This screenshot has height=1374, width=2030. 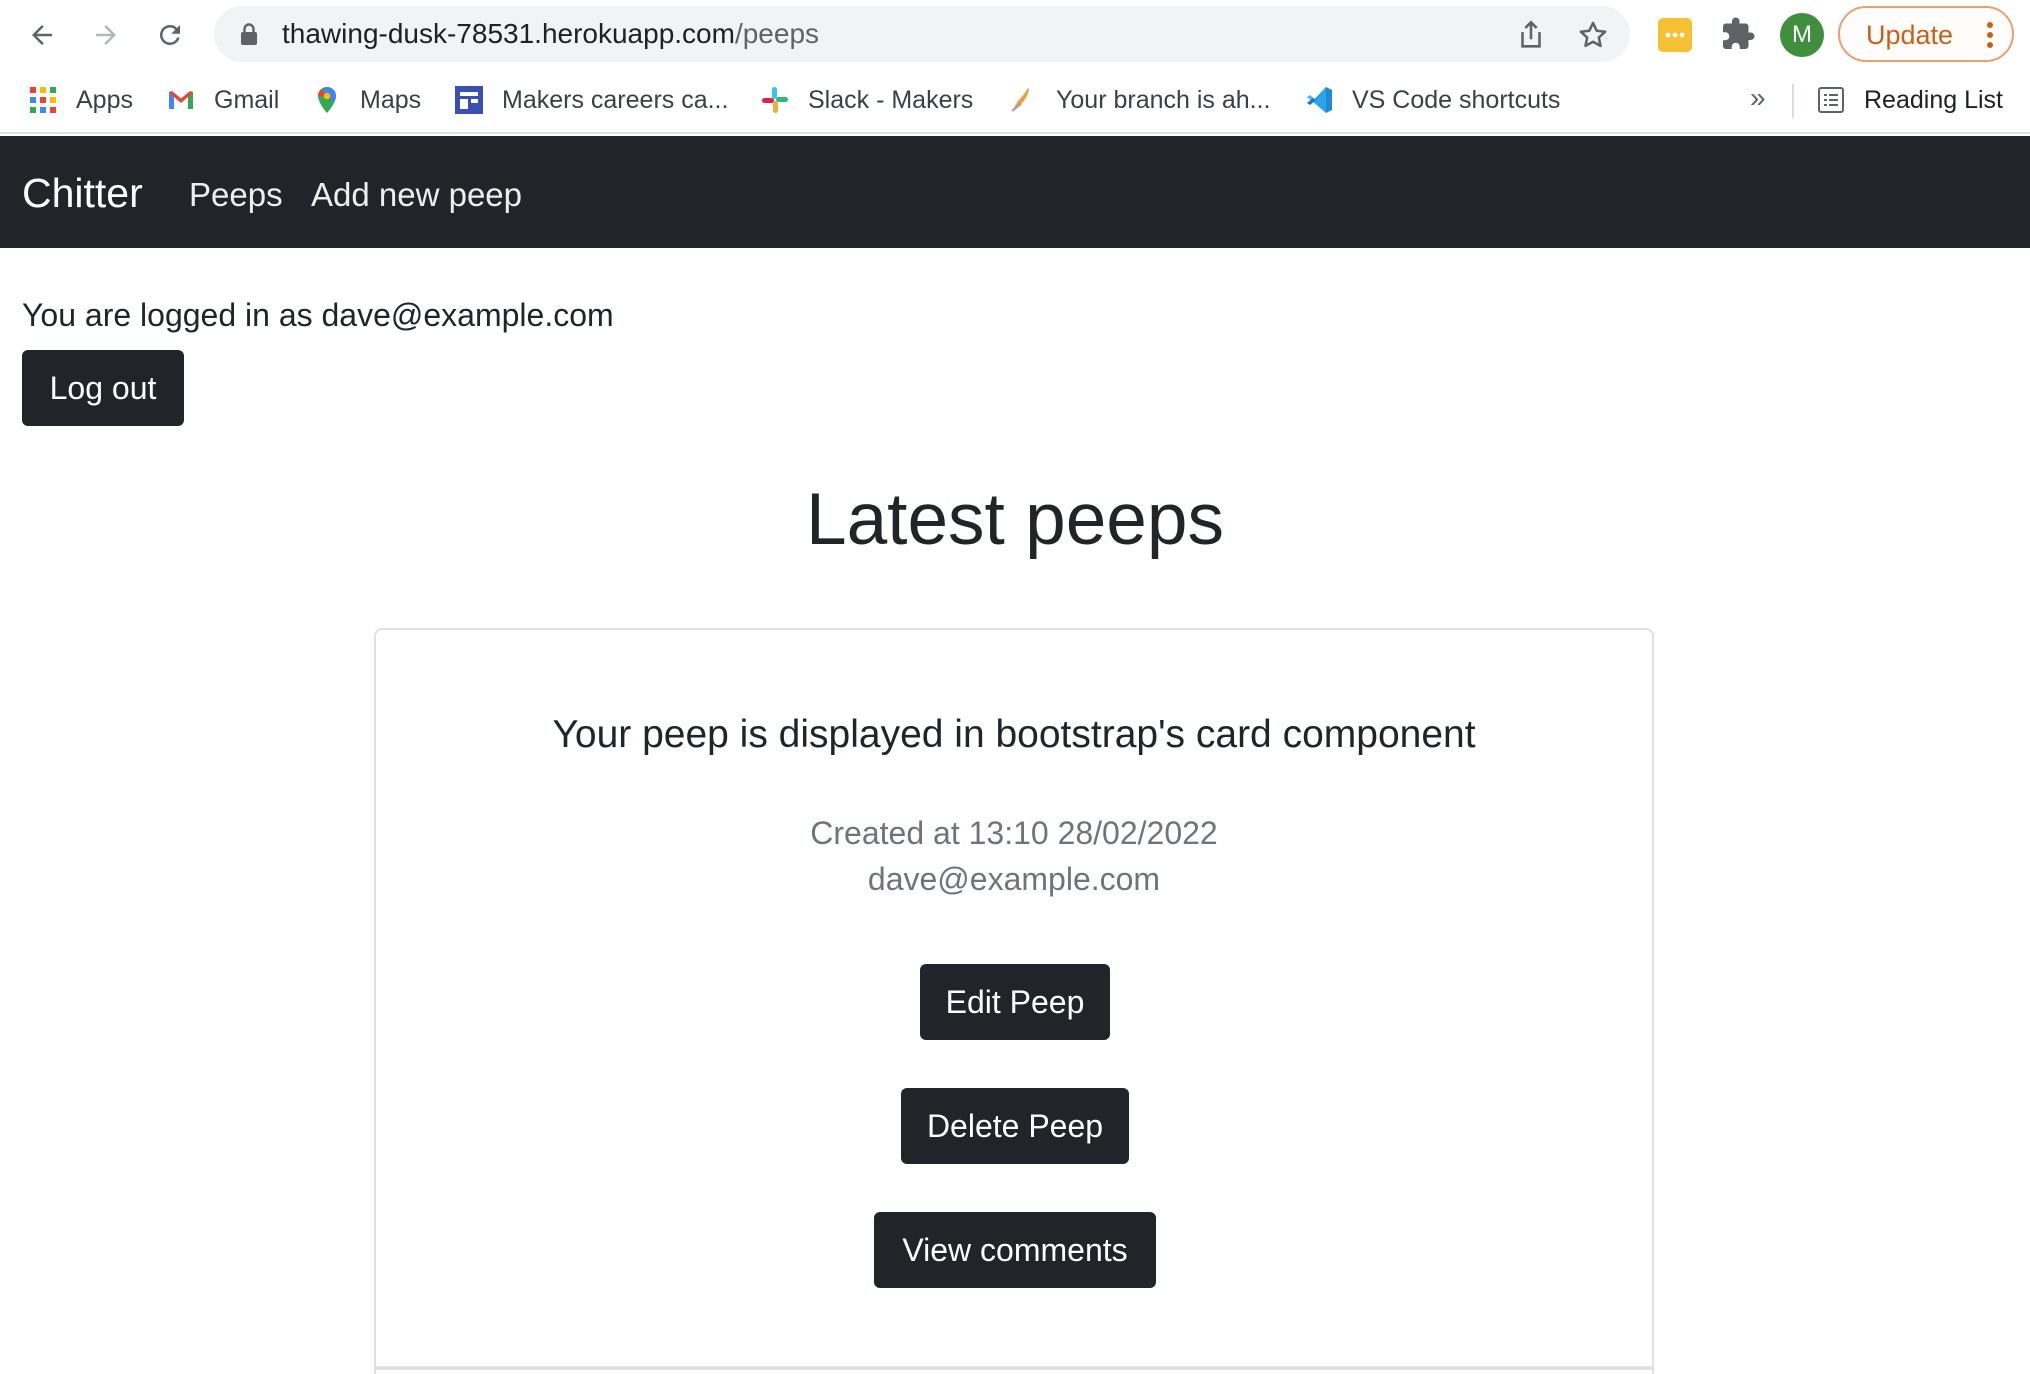 I want to click on extension-notes-icon, so click(x=1675, y=35).